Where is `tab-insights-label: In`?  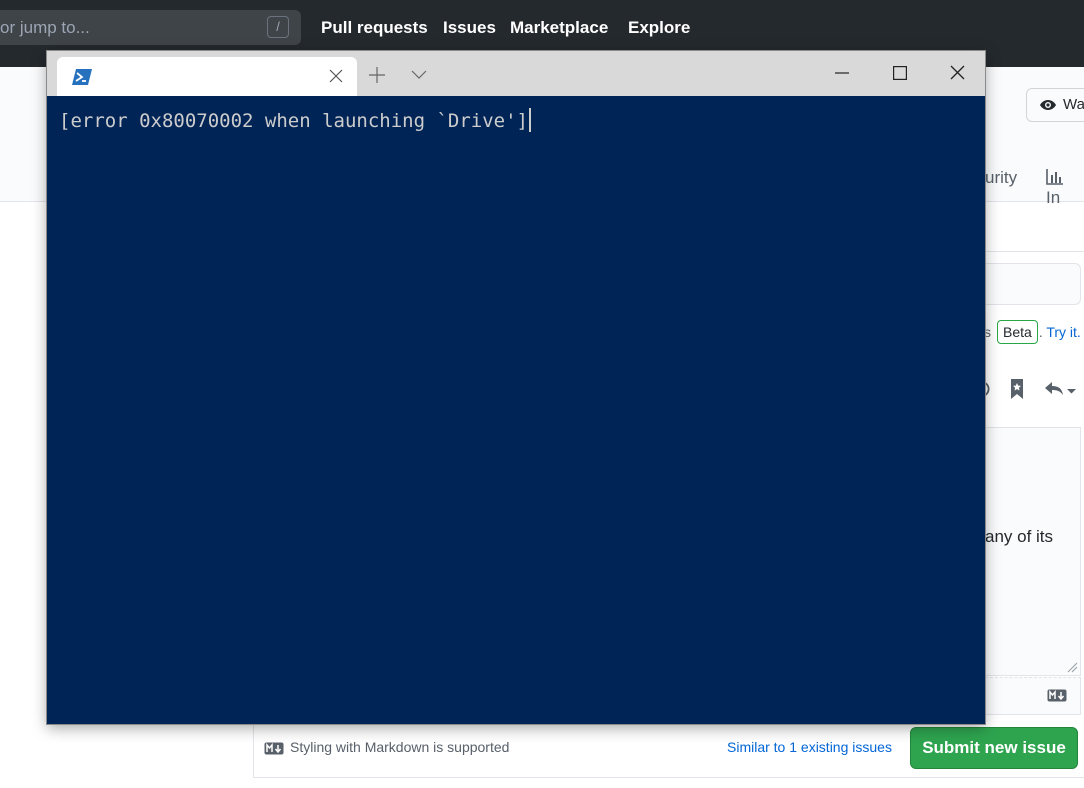 tab-insights-label: In is located at coordinates (1053, 197).